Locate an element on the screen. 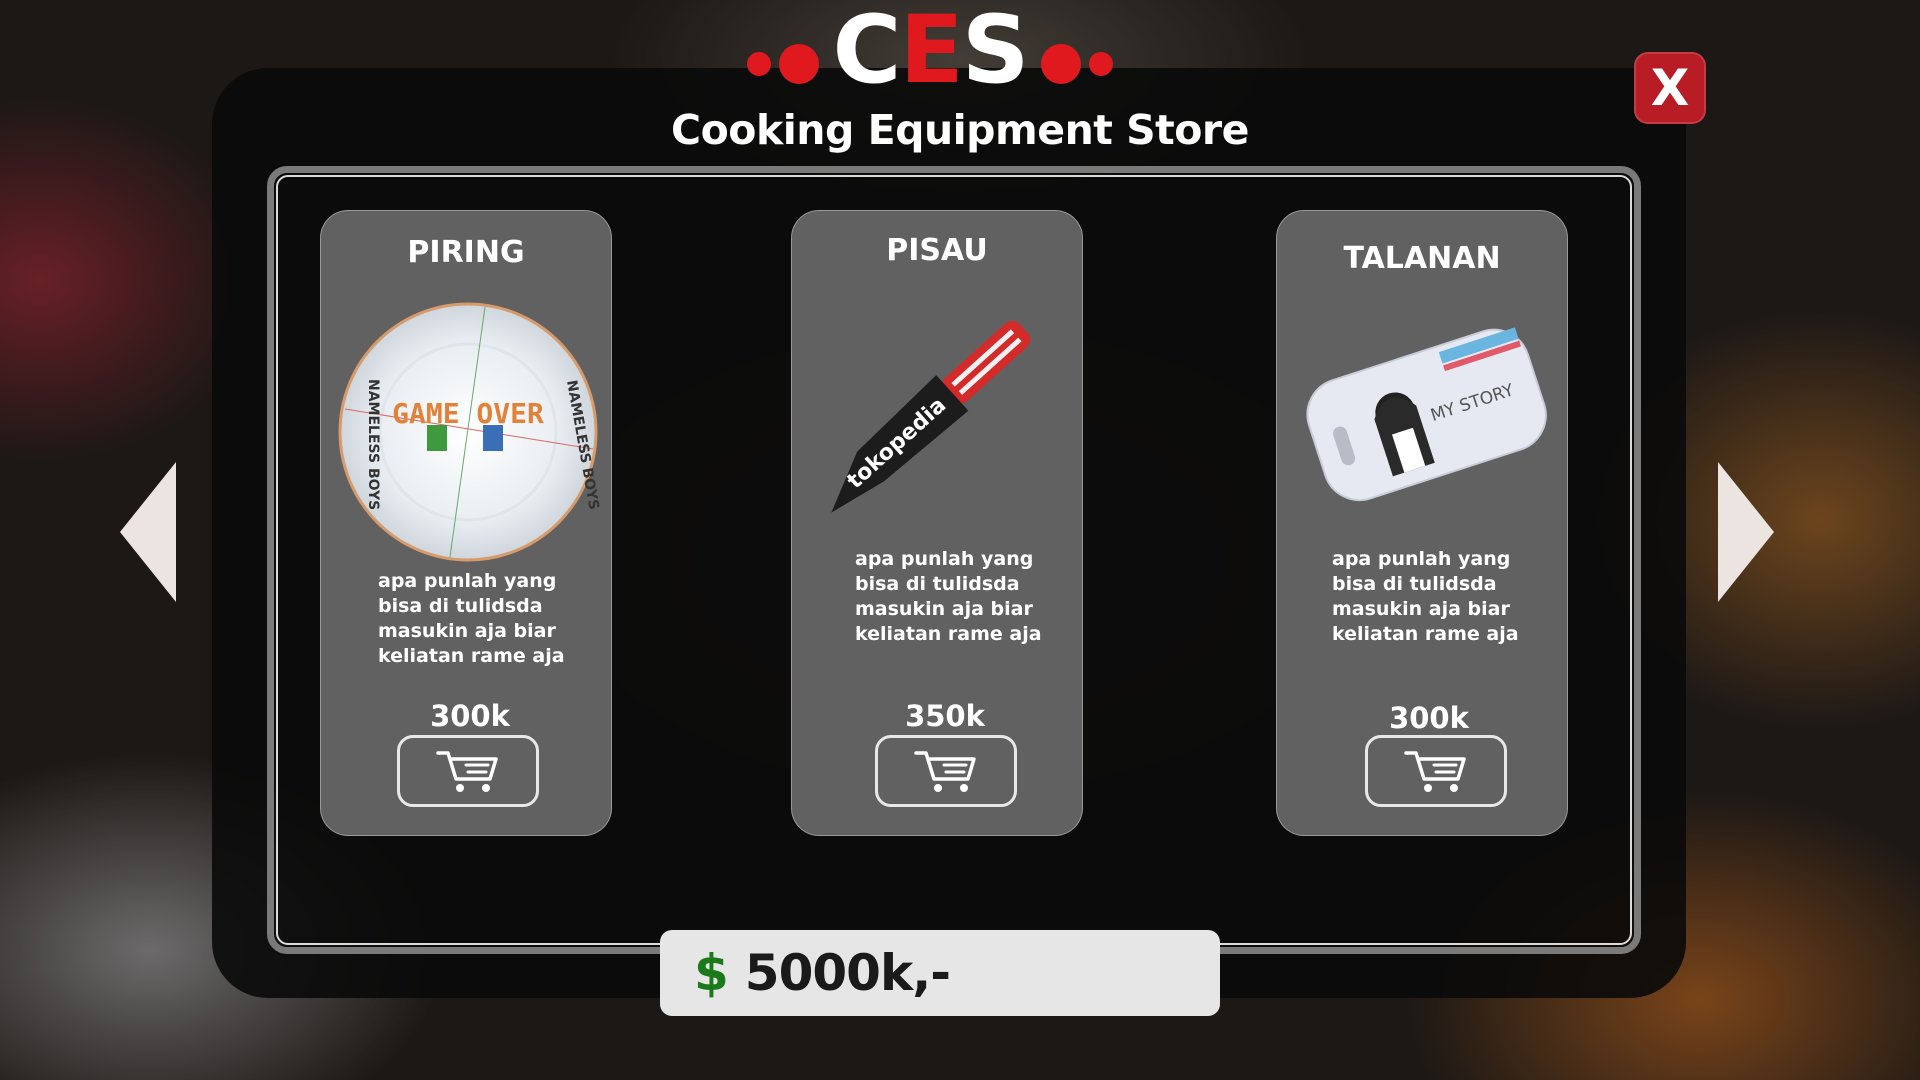 Image resolution: width=1920 pixels, height=1080 pixels. close-button: X is located at coordinates (1670, 88).